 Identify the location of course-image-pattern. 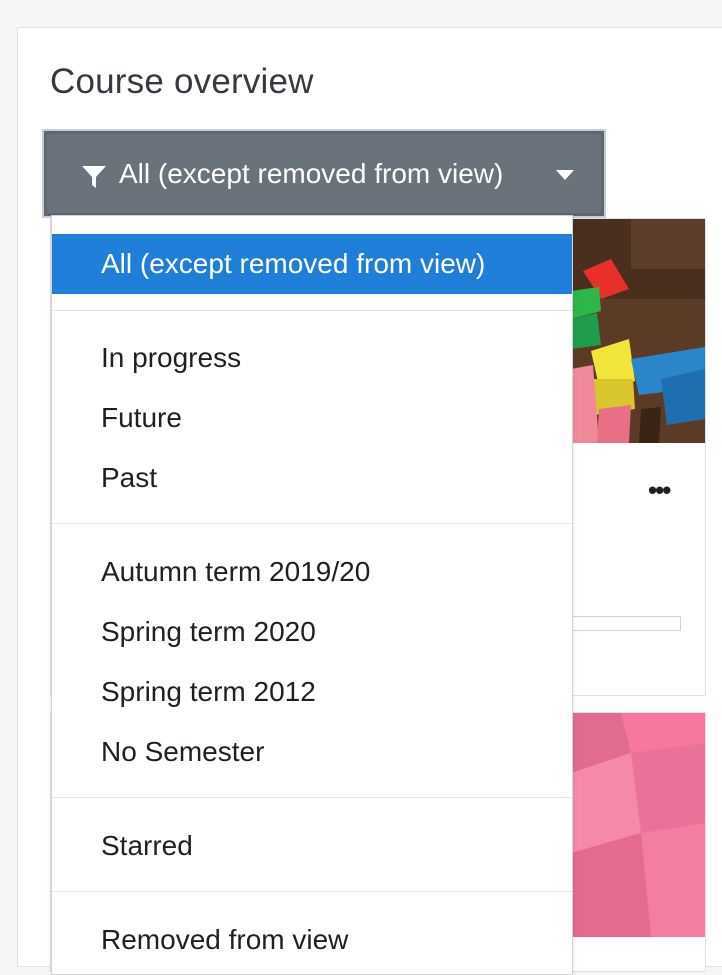
(638, 825).